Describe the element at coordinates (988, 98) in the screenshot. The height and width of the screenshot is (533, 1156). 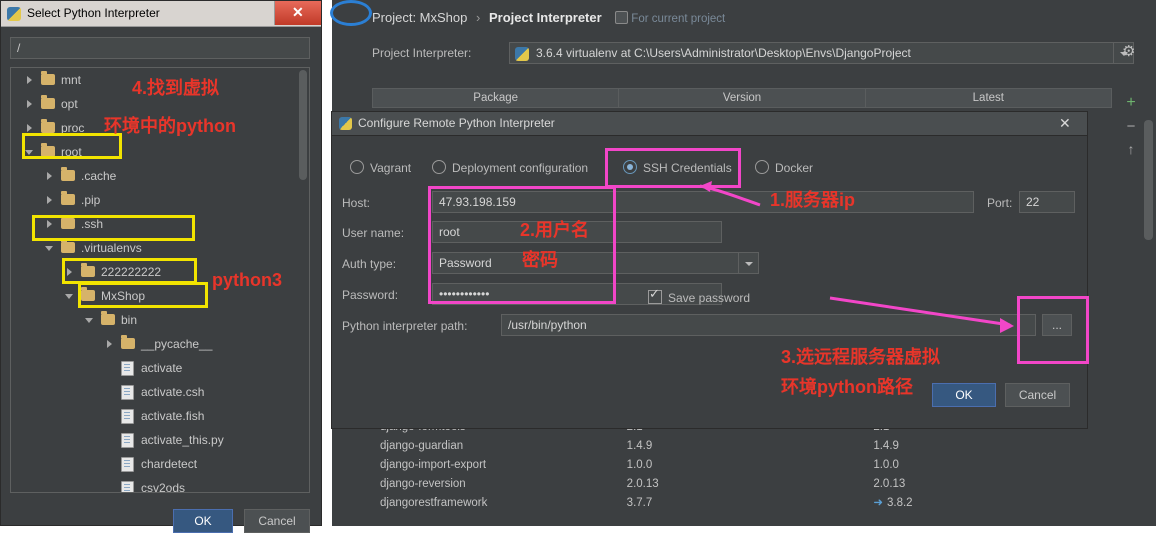
I see `column-latest: Latest` at that location.